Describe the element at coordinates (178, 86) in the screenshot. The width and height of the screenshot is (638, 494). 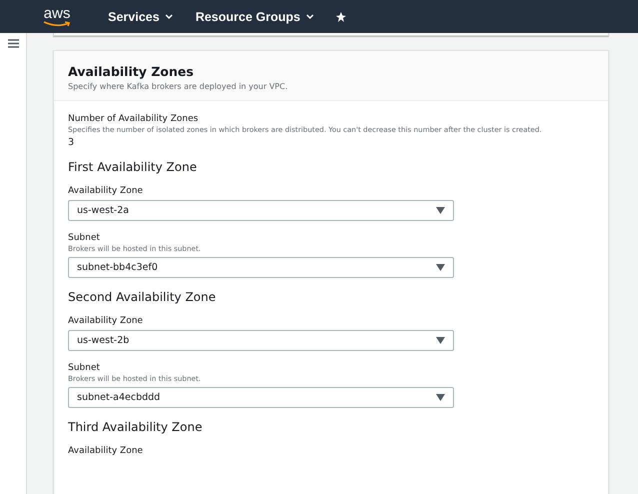
I see `card-description: Specify where Kafka brokers are deployed in your VPC.` at that location.